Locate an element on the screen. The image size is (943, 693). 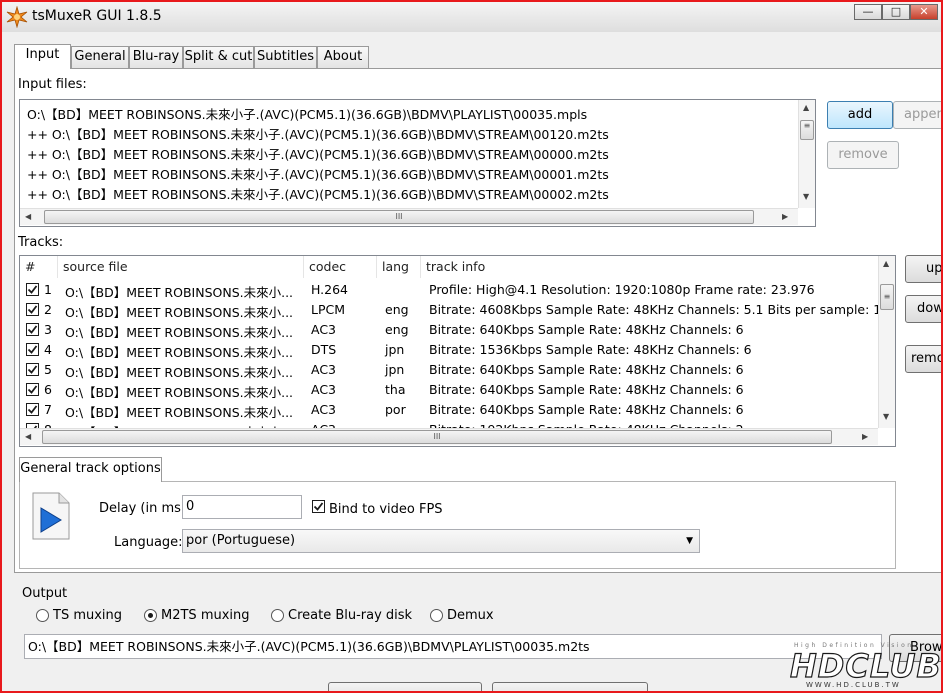
create-blu-ray-label: Create Blu-ray disk is located at coordinates (350, 615).